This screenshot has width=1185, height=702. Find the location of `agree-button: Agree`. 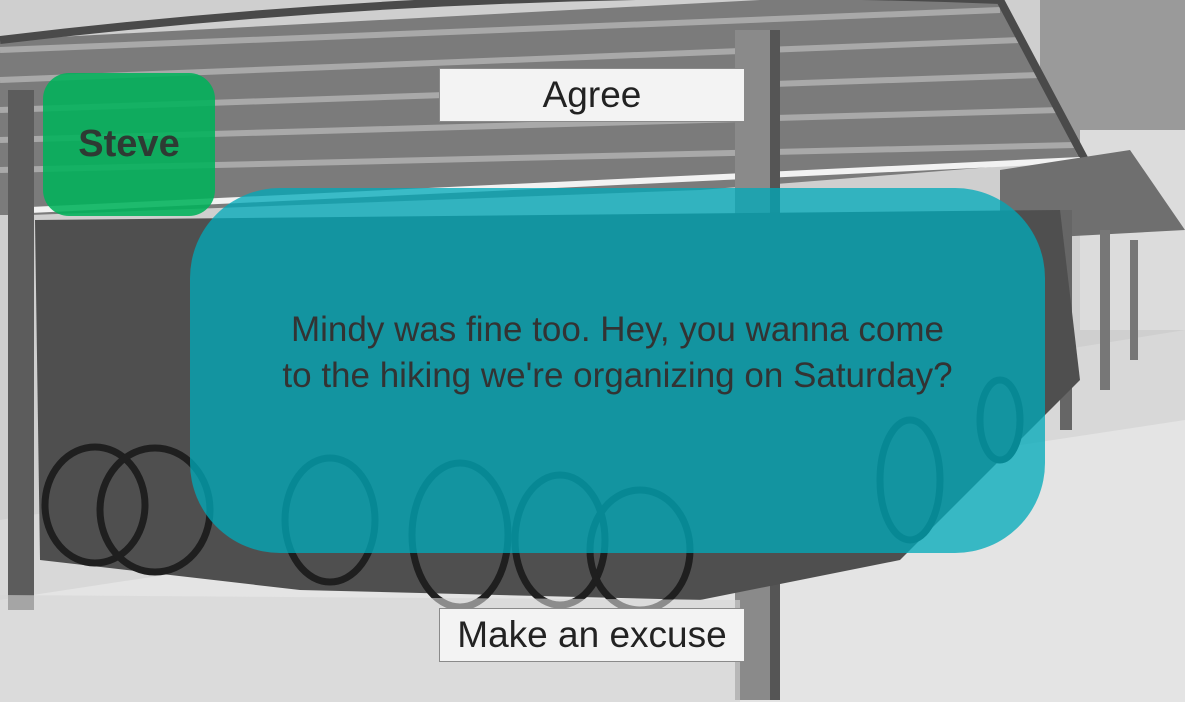

agree-button: Agree is located at coordinates (592, 95).